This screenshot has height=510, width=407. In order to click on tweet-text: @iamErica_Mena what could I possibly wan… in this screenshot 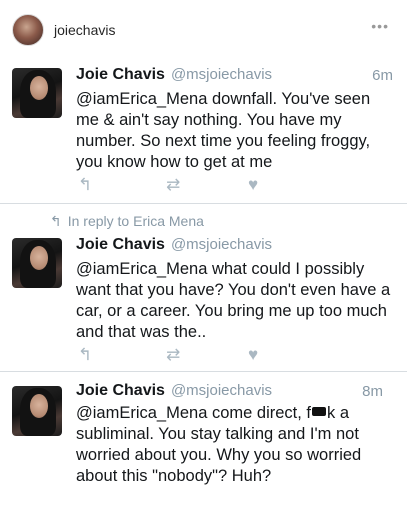, I will do `click(233, 300)`.